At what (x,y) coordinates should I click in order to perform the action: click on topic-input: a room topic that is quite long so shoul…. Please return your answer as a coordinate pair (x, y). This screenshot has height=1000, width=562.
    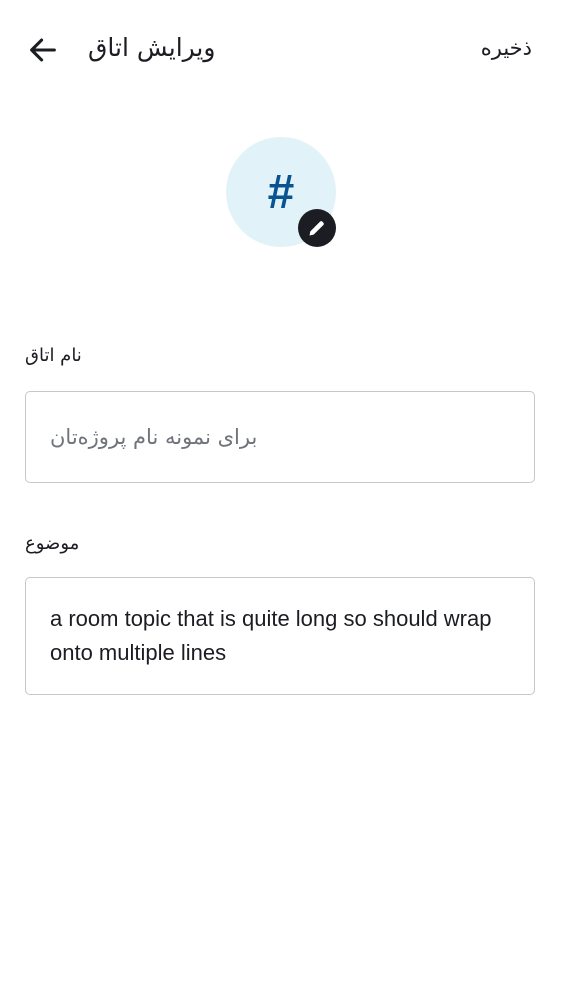
    Looking at the image, I should click on (280, 636).